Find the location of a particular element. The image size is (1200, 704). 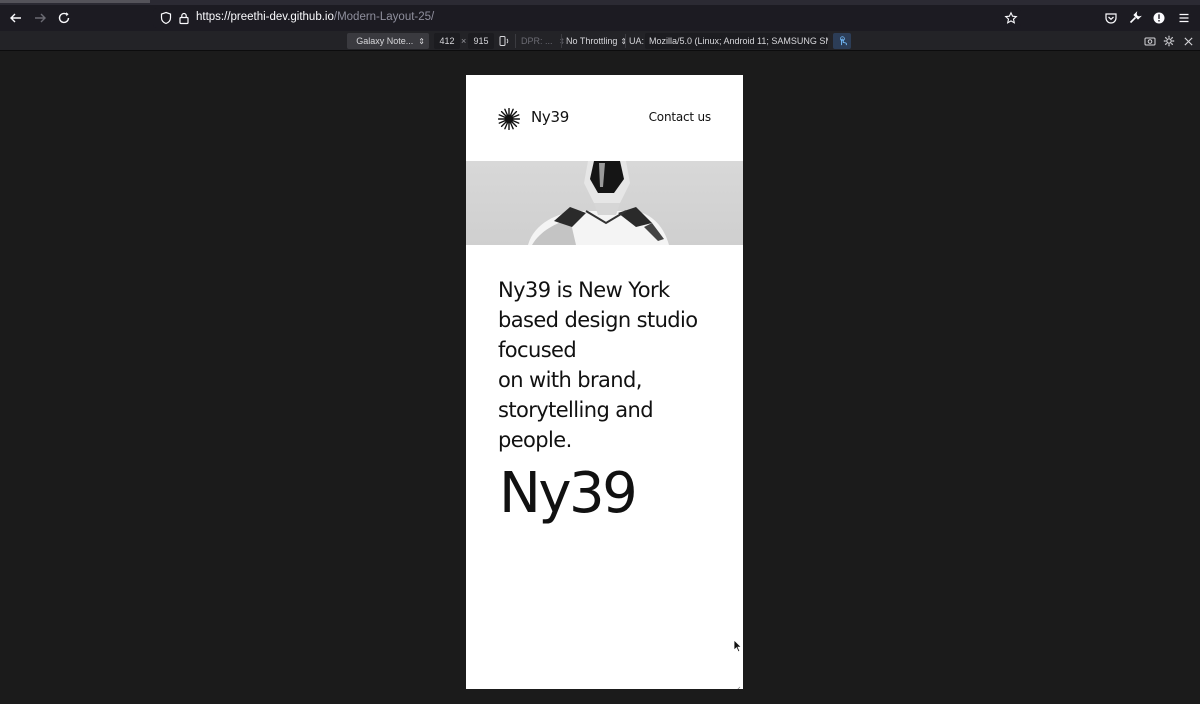

active-tab-indicator is located at coordinates (75, 1).